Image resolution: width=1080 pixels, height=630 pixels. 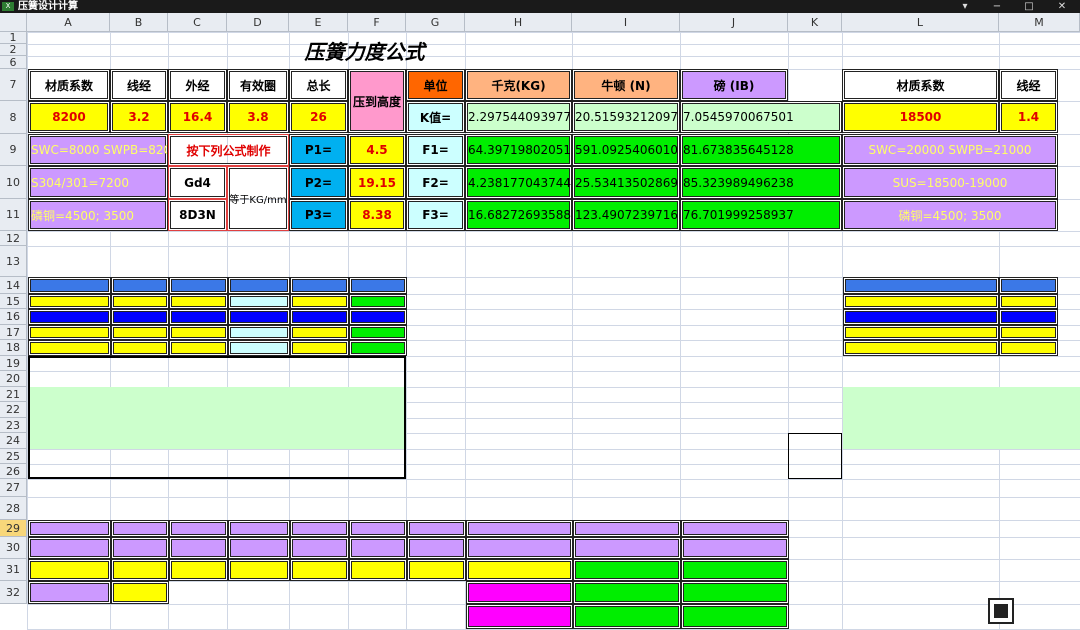 I want to click on row-header-15: 15, so click(x=13, y=301).